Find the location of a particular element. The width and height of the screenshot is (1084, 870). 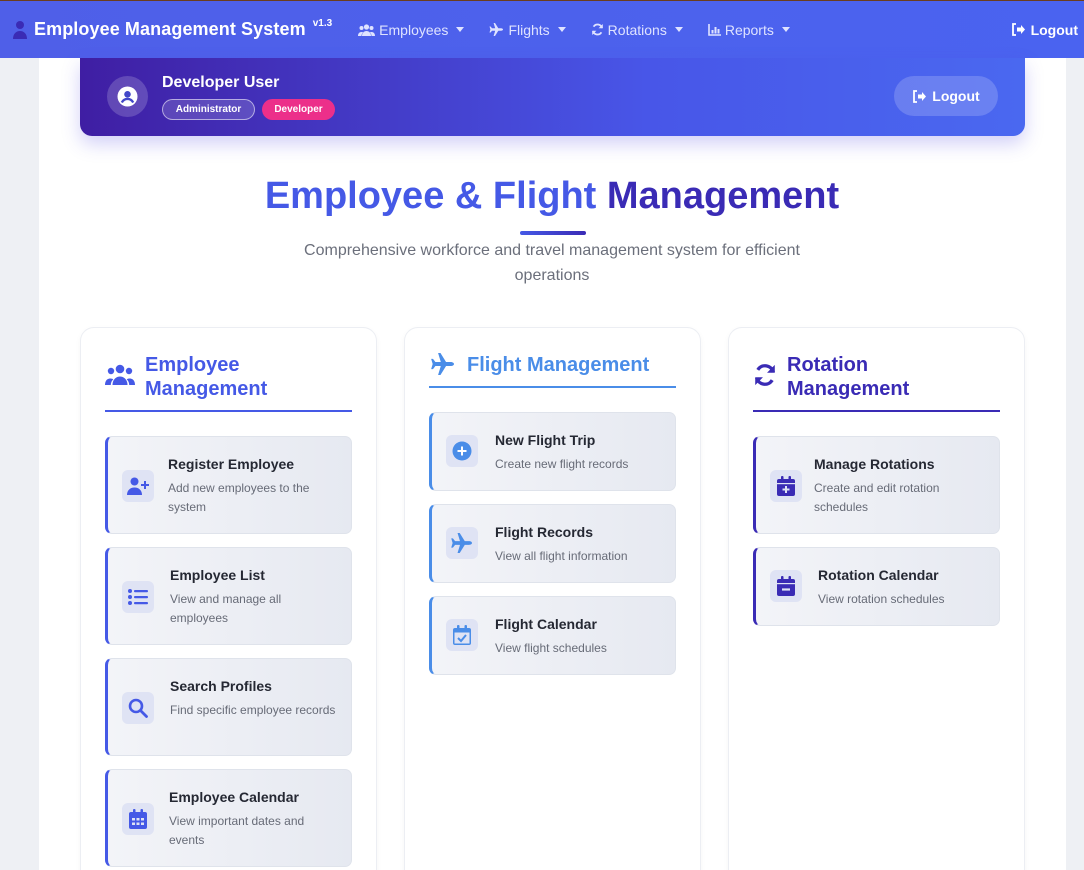

item-description: Find specific employee records is located at coordinates (253, 710).